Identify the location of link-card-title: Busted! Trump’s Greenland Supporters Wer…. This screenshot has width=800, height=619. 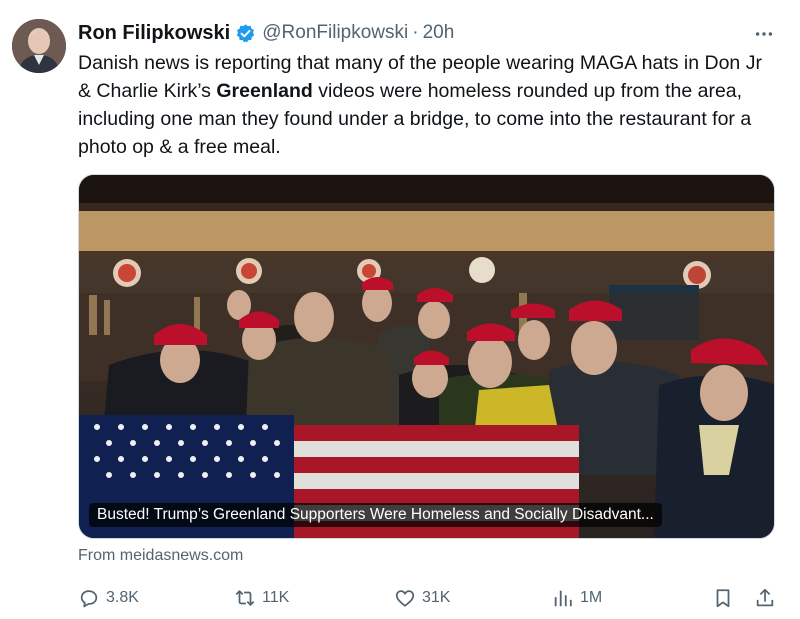
(375, 515).